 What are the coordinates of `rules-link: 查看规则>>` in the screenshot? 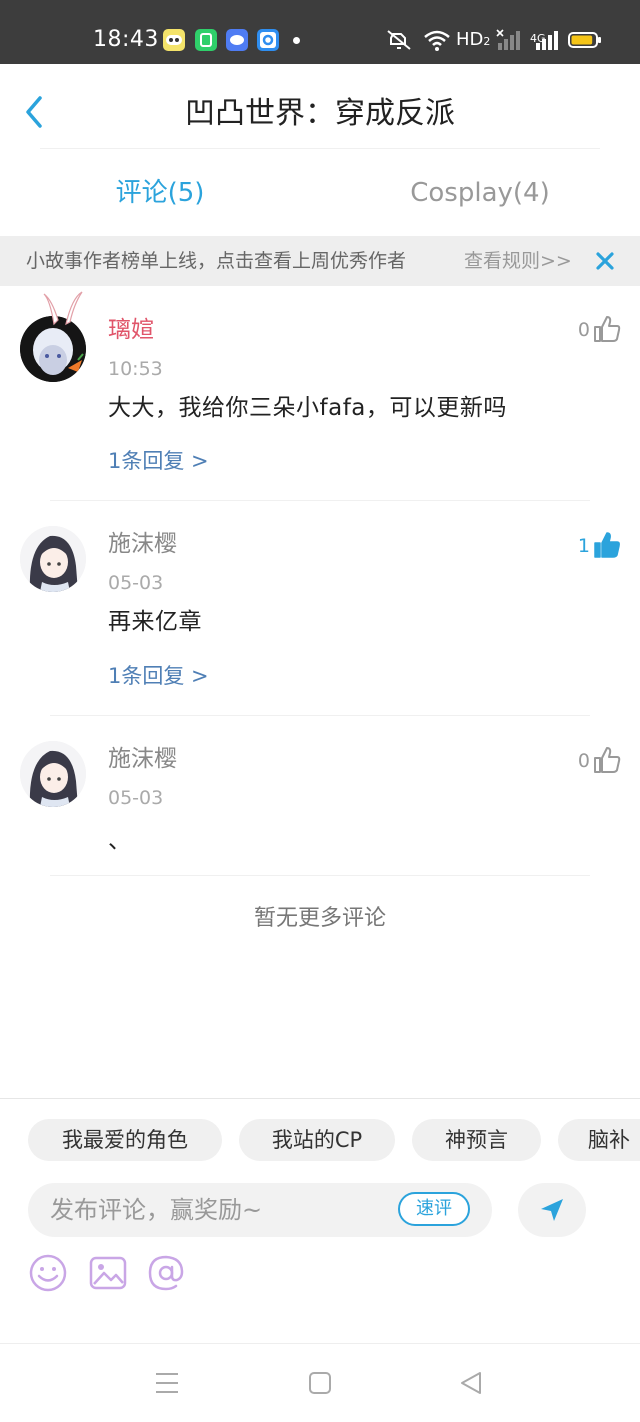 It's located at (518, 261).